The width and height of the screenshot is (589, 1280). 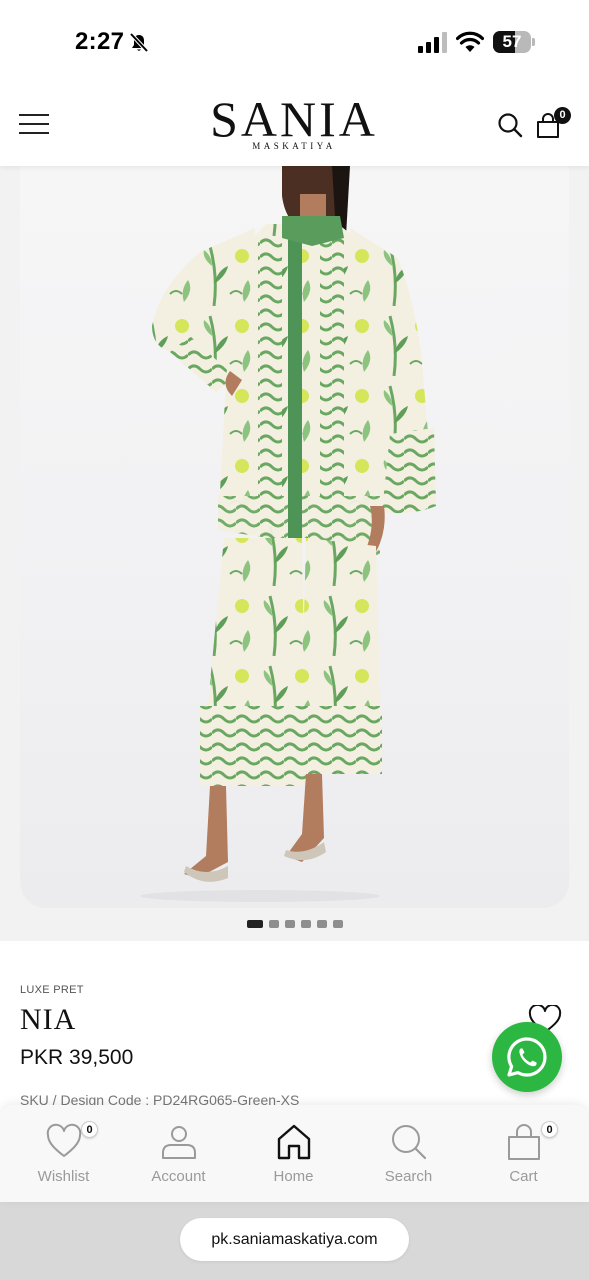 I want to click on nav-label-cart: Cart, so click(x=523, y=1176).